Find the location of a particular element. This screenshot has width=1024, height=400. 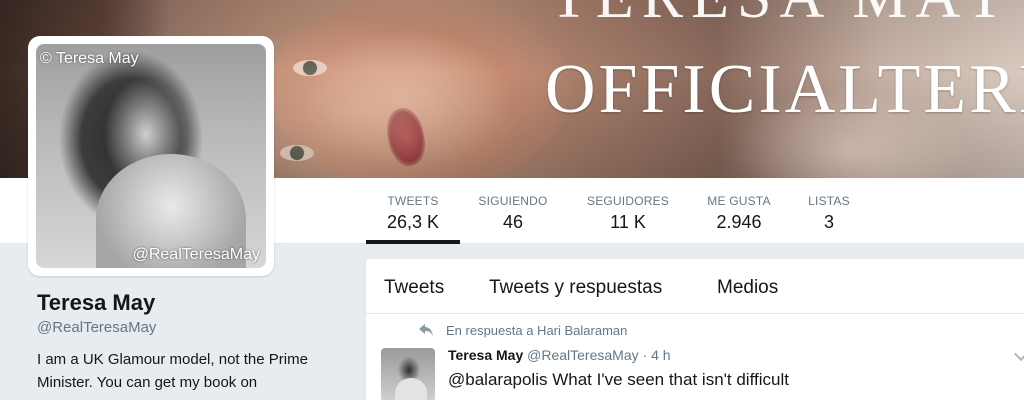

stat-label: SIGUIENDO is located at coordinates (513, 201).